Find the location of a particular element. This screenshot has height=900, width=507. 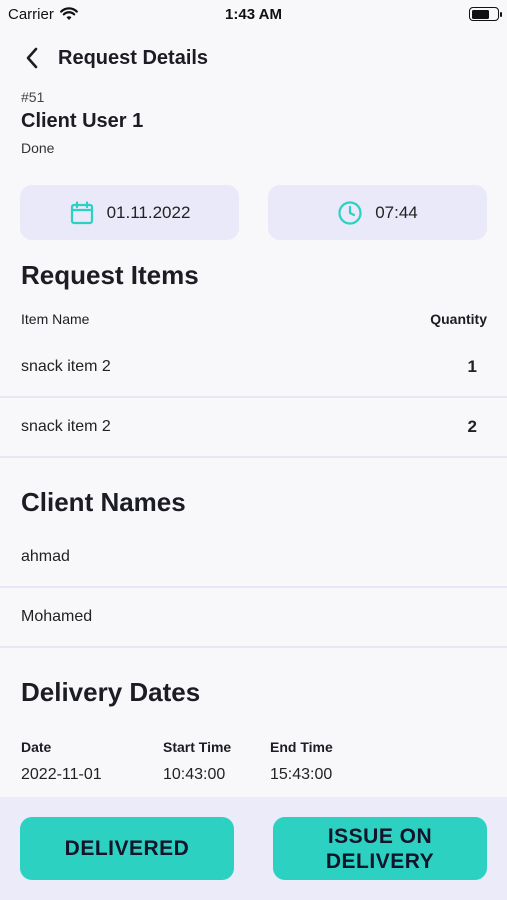

time-pill: 07:44 is located at coordinates (377, 212).